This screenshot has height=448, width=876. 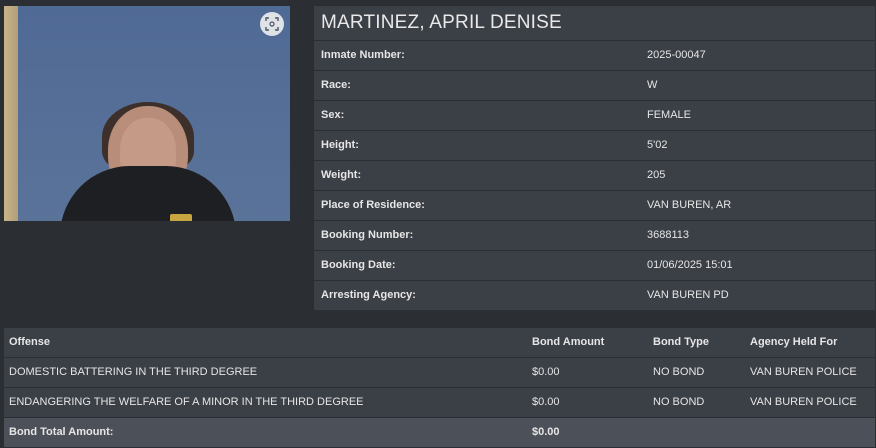 I want to click on detail-value: FEMALE, so click(x=669, y=115).